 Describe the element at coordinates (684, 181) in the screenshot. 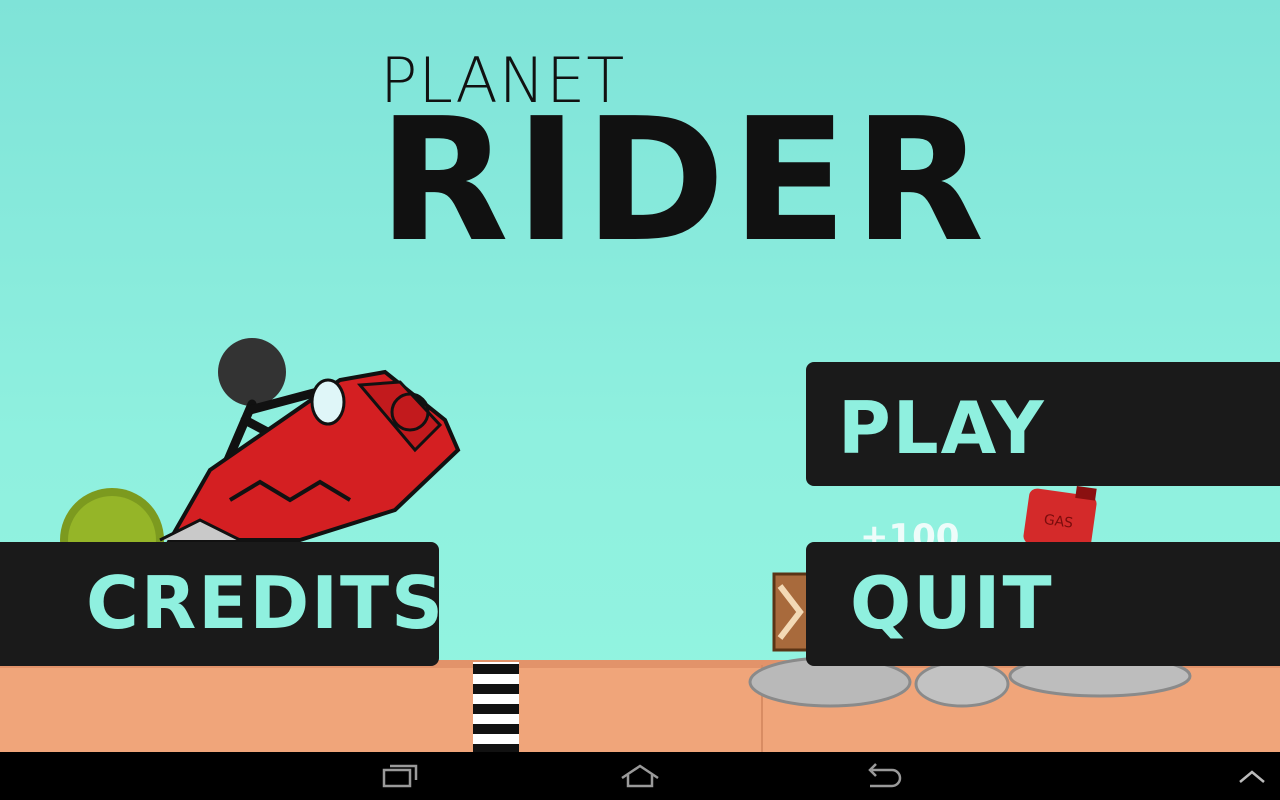

I see `title-line-rider: RIDER` at that location.